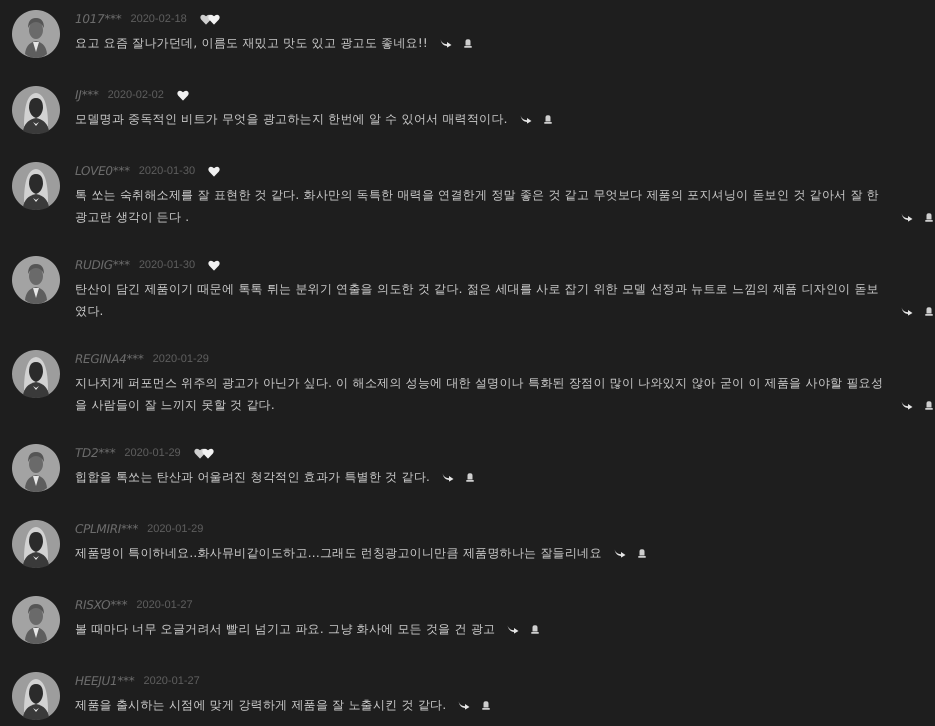 Image resolution: width=935 pixels, height=726 pixels. I want to click on comment-date: 2020-02-18, so click(158, 19).